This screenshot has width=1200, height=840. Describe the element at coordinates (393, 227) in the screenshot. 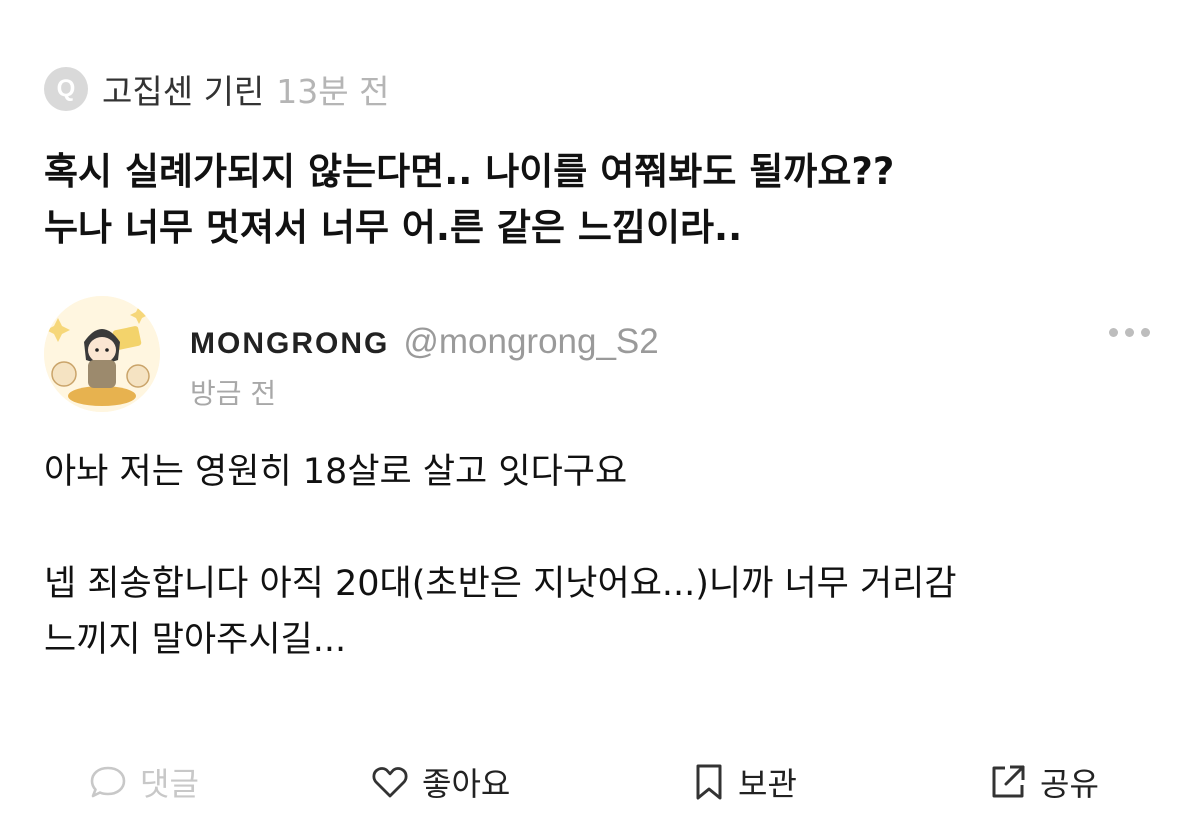

I see `question-line: 누나 너무 멋져서 너무 어.른 같은 느낌이라..` at that location.